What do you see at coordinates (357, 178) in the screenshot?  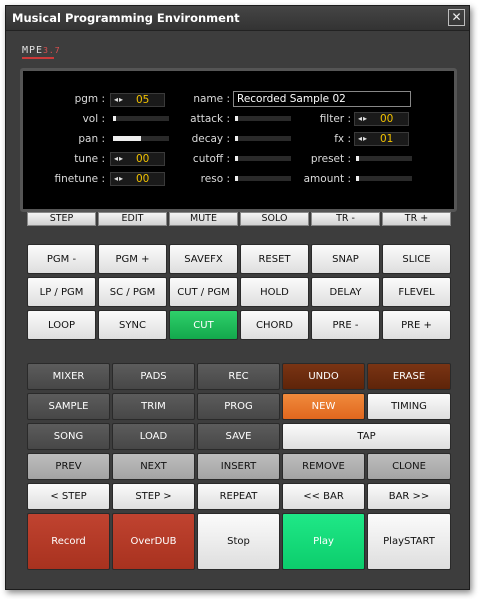 I see `amount-fill` at bounding box center [357, 178].